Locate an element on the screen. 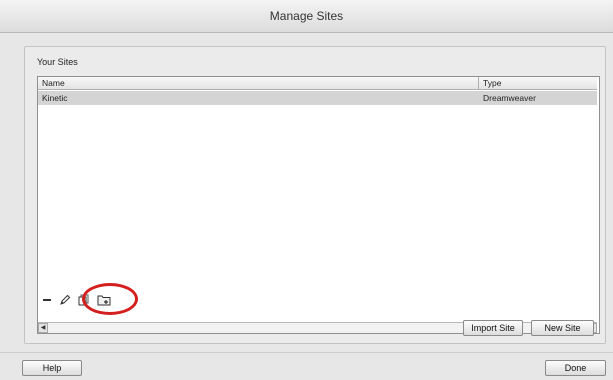  column-header-type: Type is located at coordinates (538, 83).